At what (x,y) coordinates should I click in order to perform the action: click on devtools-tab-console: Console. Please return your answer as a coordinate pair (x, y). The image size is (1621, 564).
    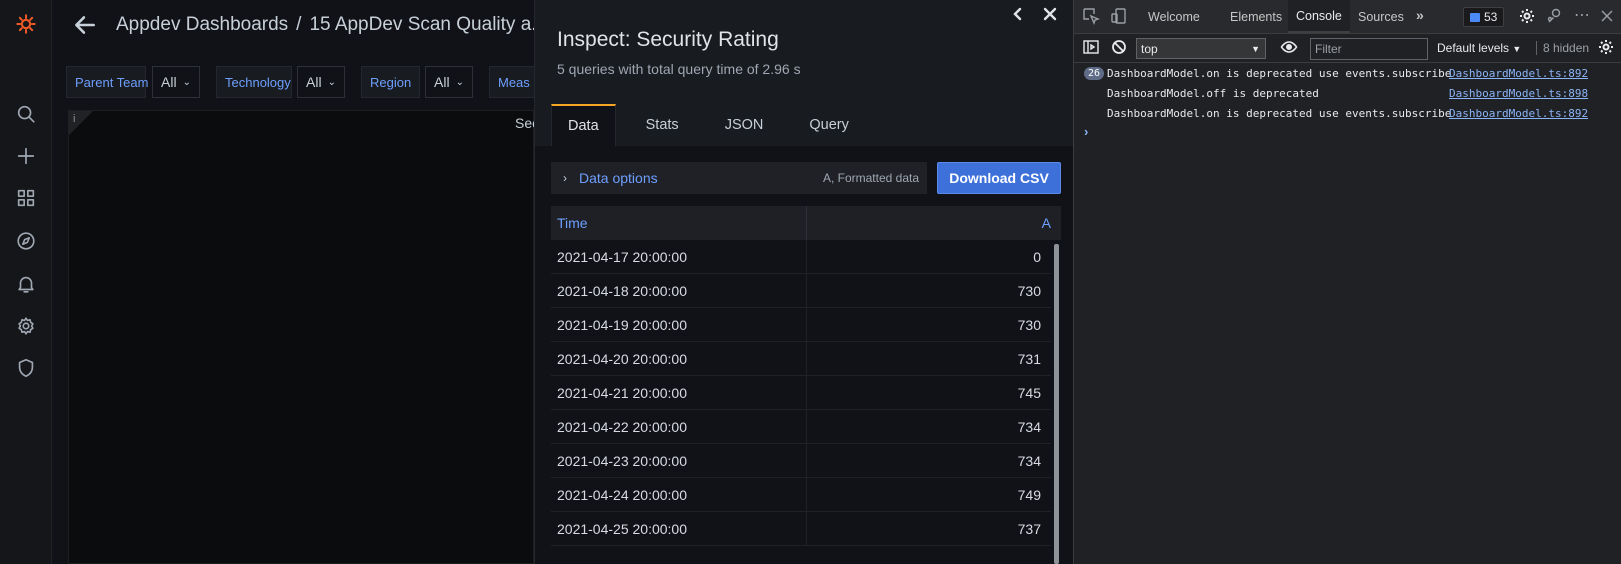
    Looking at the image, I should click on (1319, 16).